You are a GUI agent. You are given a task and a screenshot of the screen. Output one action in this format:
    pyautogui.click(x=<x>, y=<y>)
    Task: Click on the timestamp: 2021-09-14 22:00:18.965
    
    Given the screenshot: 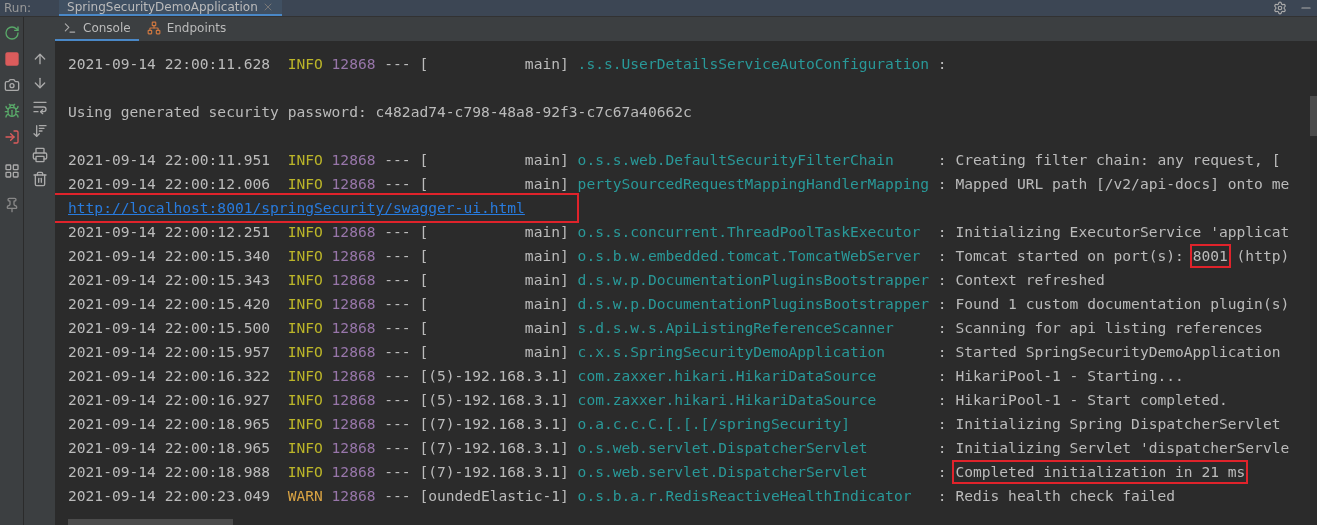 What is the action you would take?
    pyautogui.click(x=169, y=448)
    